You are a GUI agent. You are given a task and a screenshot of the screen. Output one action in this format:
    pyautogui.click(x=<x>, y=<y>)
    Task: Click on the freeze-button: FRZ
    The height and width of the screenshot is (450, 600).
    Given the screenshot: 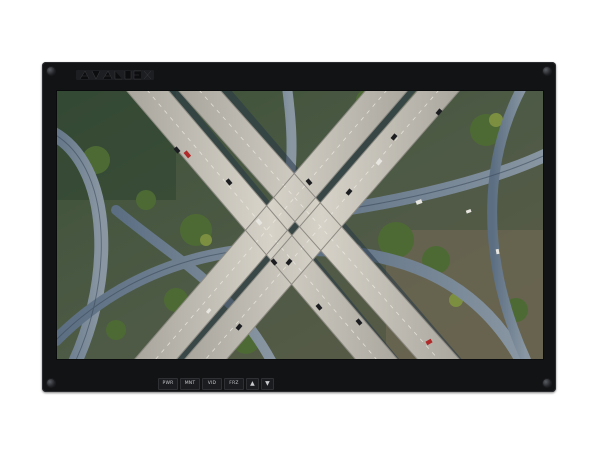 What is the action you would take?
    pyautogui.click(x=234, y=384)
    